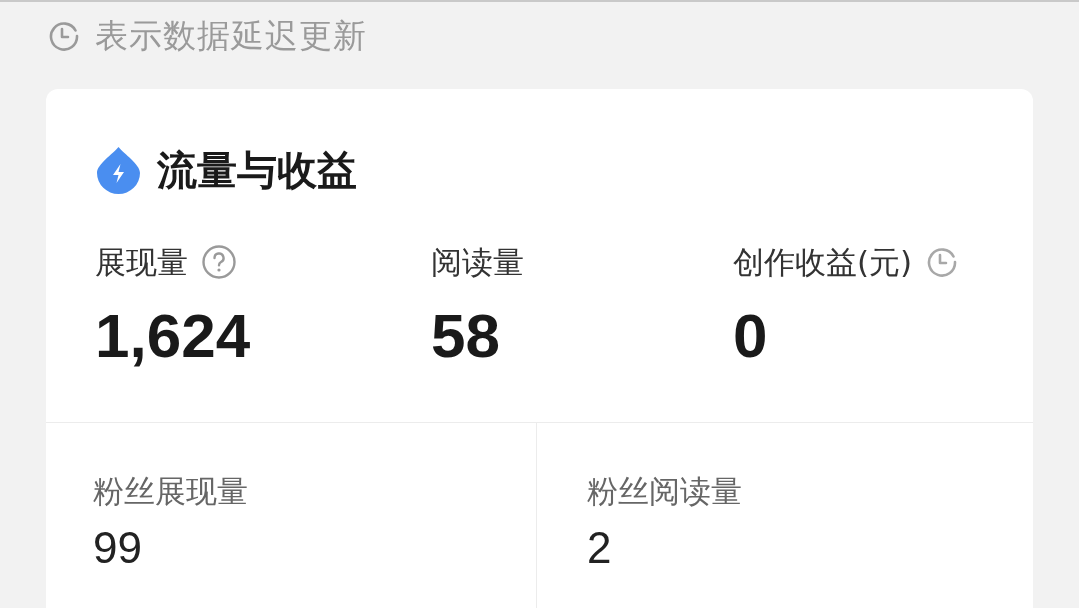 The height and width of the screenshot is (608, 1079). What do you see at coordinates (257, 170) in the screenshot?
I see `card-title: 流量与收益` at bounding box center [257, 170].